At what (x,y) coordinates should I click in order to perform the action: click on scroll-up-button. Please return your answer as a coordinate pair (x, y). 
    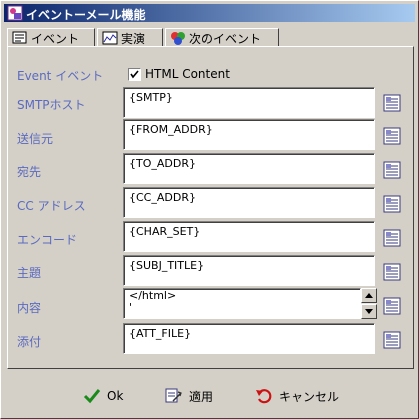
    Looking at the image, I should click on (369, 295).